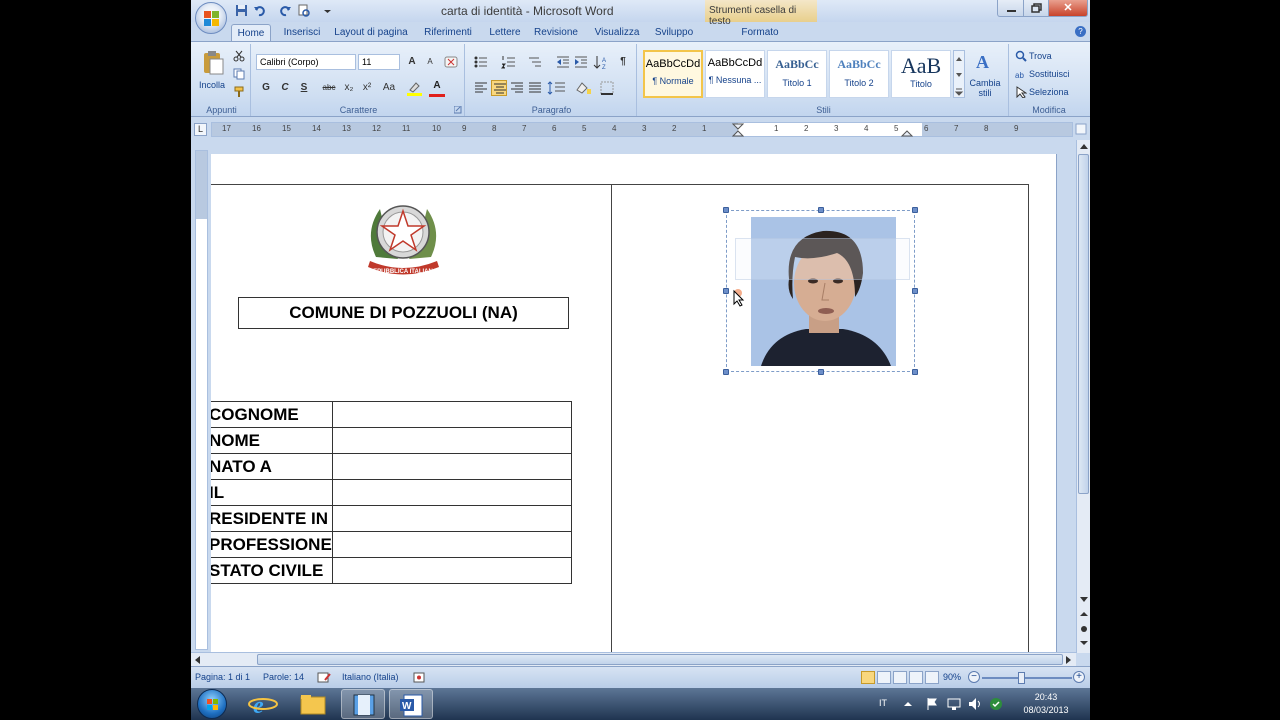 The image size is (1280, 720). What do you see at coordinates (868, 677) in the screenshot?
I see `print-layout-view-button` at bounding box center [868, 677].